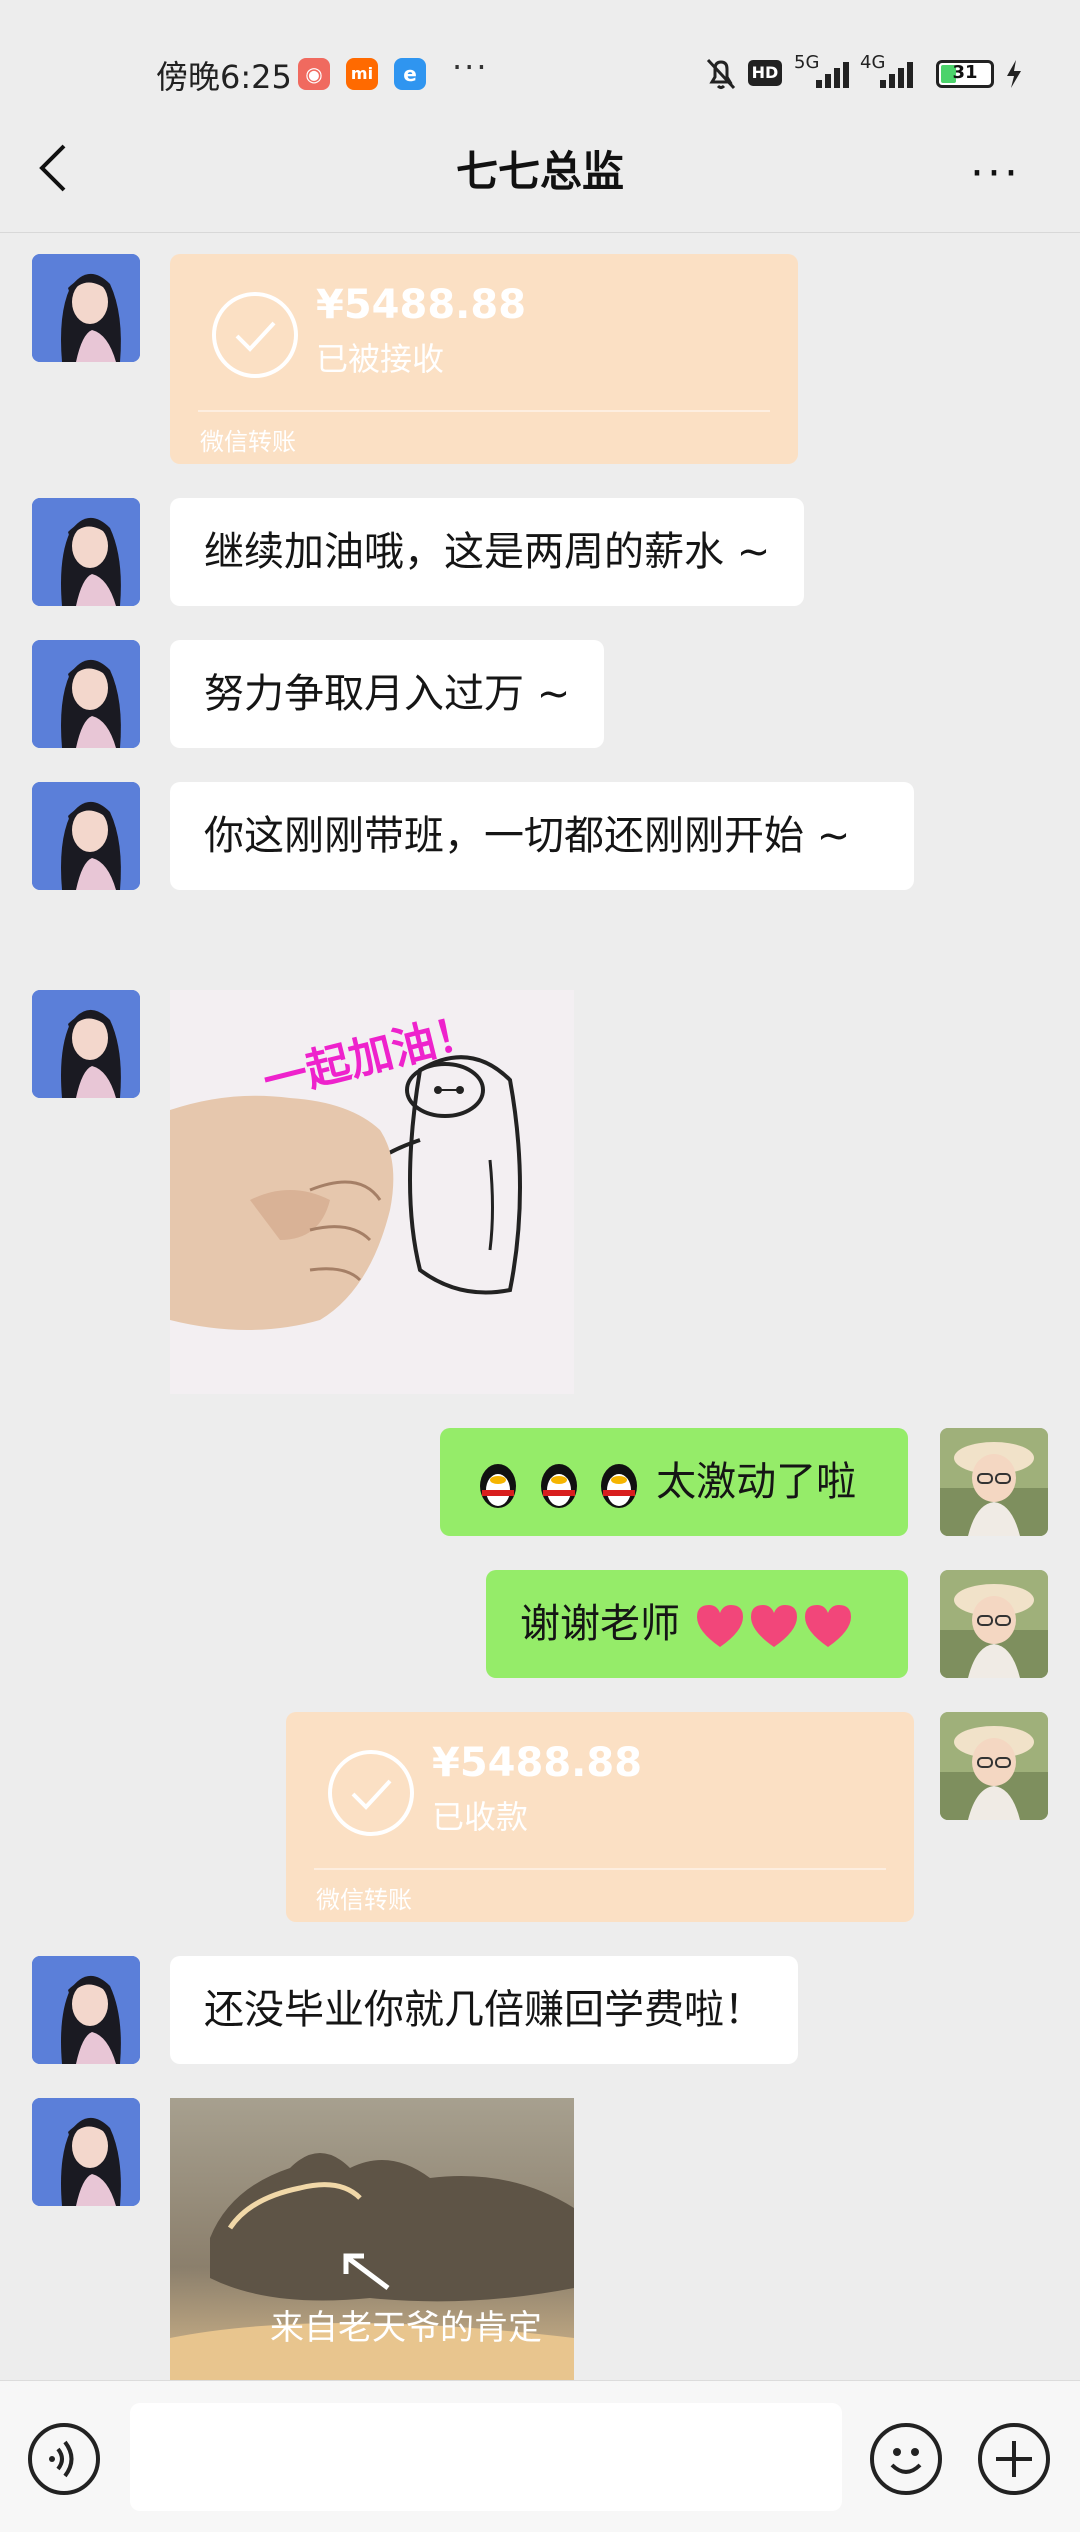 The image size is (1080, 2532). What do you see at coordinates (480, 1817) in the screenshot?
I see `transfer-status: 已收款` at bounding box center [480, 1817].